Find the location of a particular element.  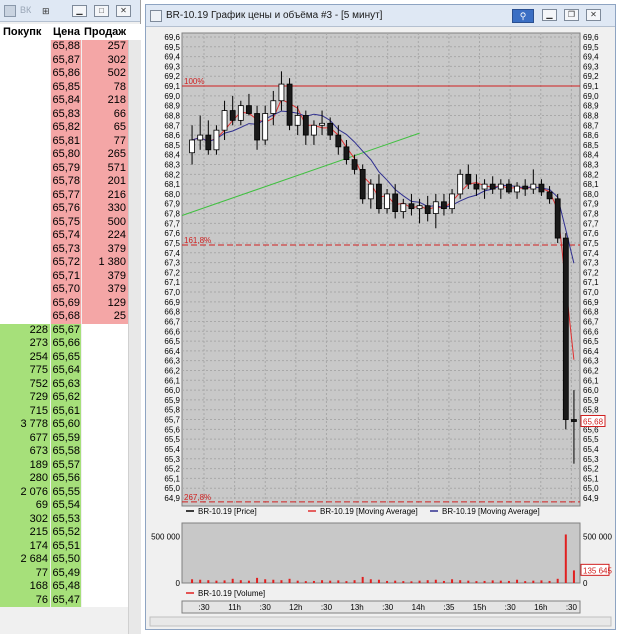

bid-row: 215 65,52 is located at coordinates (70, 533).